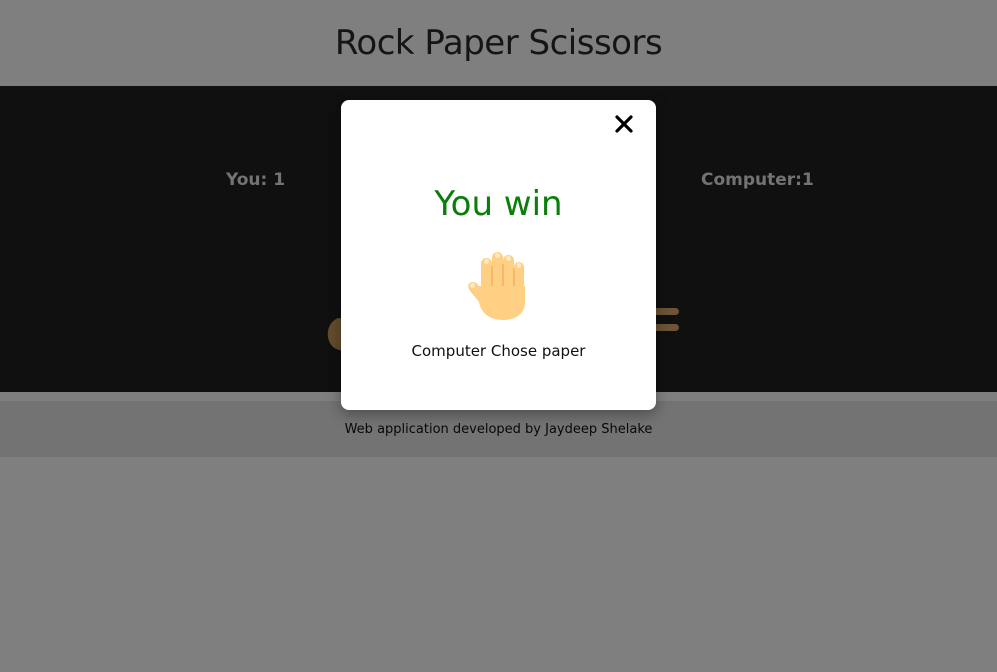  Describe the element at coordinates (498, 351) in the screenshot. I see `computer-choice-message: Computer Chose paper` at that location.